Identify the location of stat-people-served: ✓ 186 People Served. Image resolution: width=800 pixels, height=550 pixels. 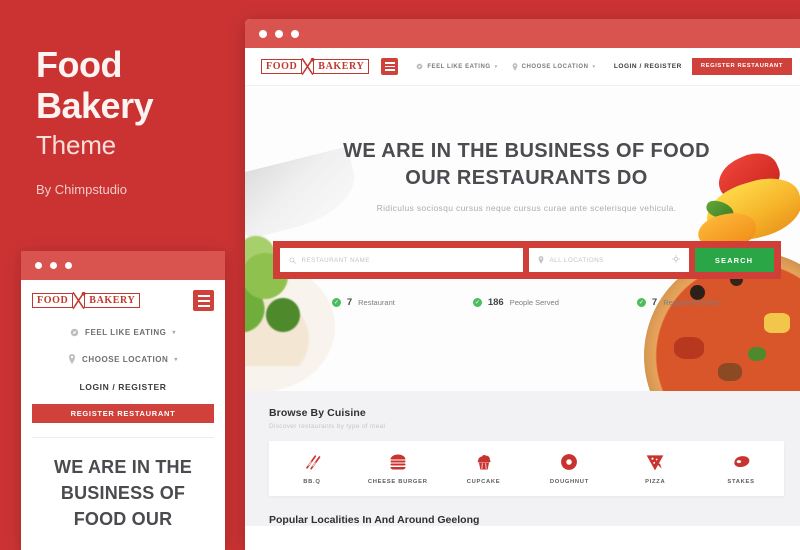
(515, 302).